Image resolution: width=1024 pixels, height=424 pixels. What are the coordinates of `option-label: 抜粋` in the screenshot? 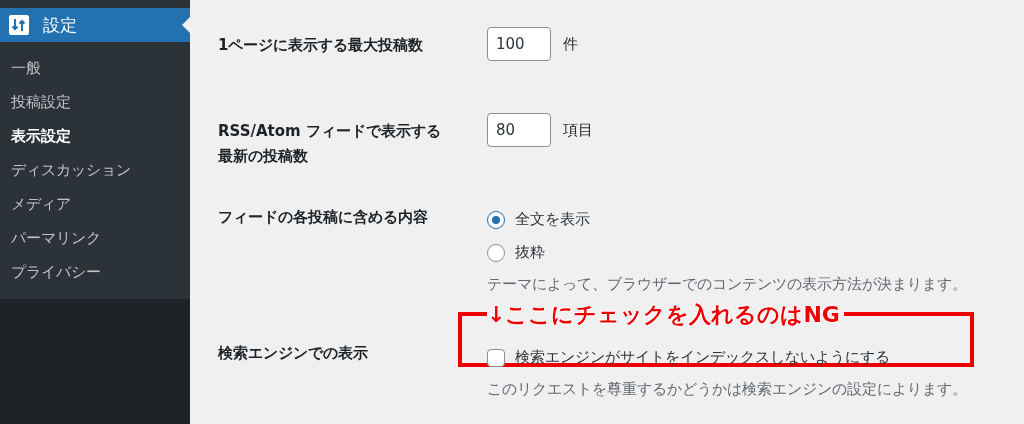 It's located at (530, 252).